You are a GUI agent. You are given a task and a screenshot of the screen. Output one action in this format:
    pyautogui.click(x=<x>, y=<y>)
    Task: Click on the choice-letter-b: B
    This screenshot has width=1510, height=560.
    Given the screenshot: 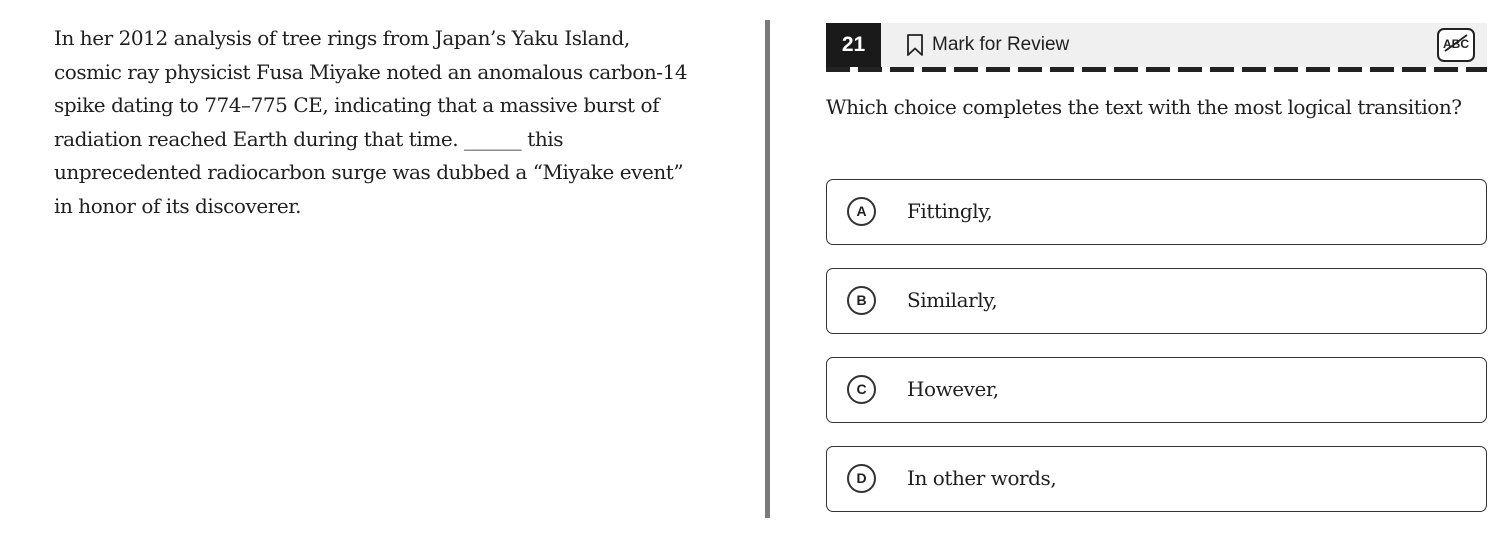 What is the action you would take?
    pyautogui.click(x=861, y=300)
    